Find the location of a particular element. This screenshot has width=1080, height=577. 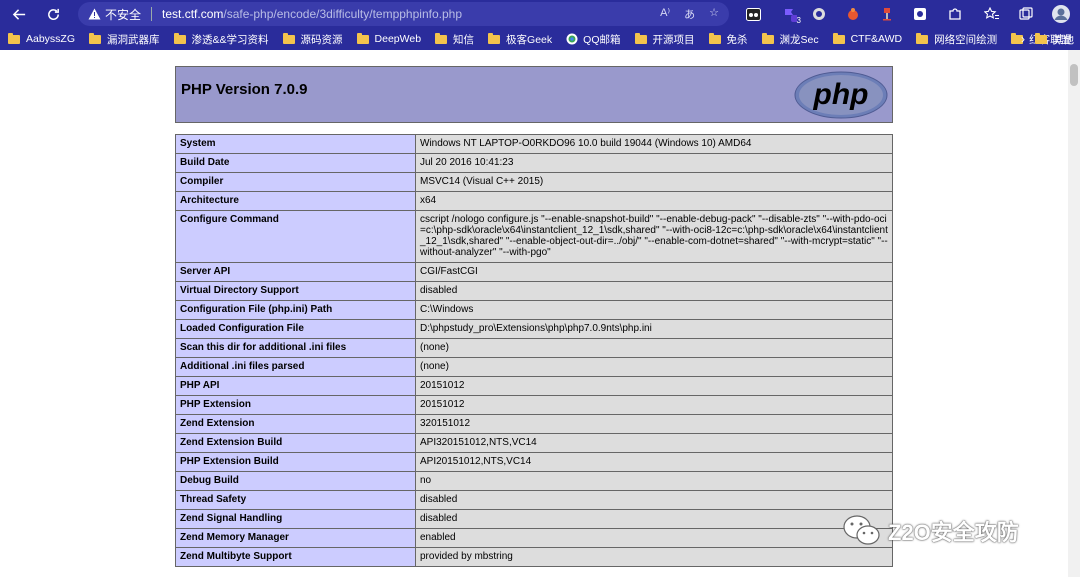

info-value: 20151012 is located at coordinates (654, 386).